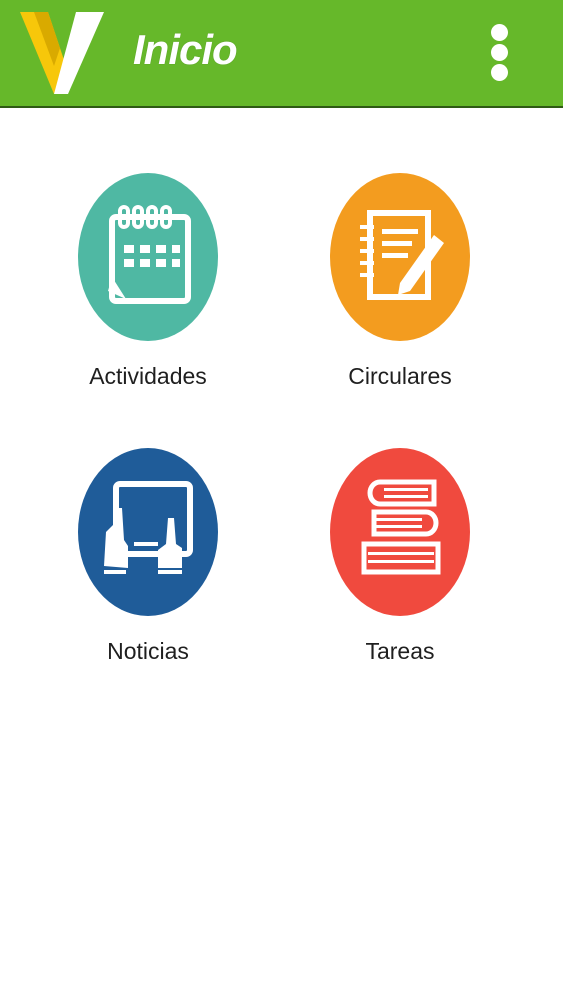 Image resolution: width=563 pixels, height=1000 pixels. I want to click on tile-label: Circulares, so click(400, 376).